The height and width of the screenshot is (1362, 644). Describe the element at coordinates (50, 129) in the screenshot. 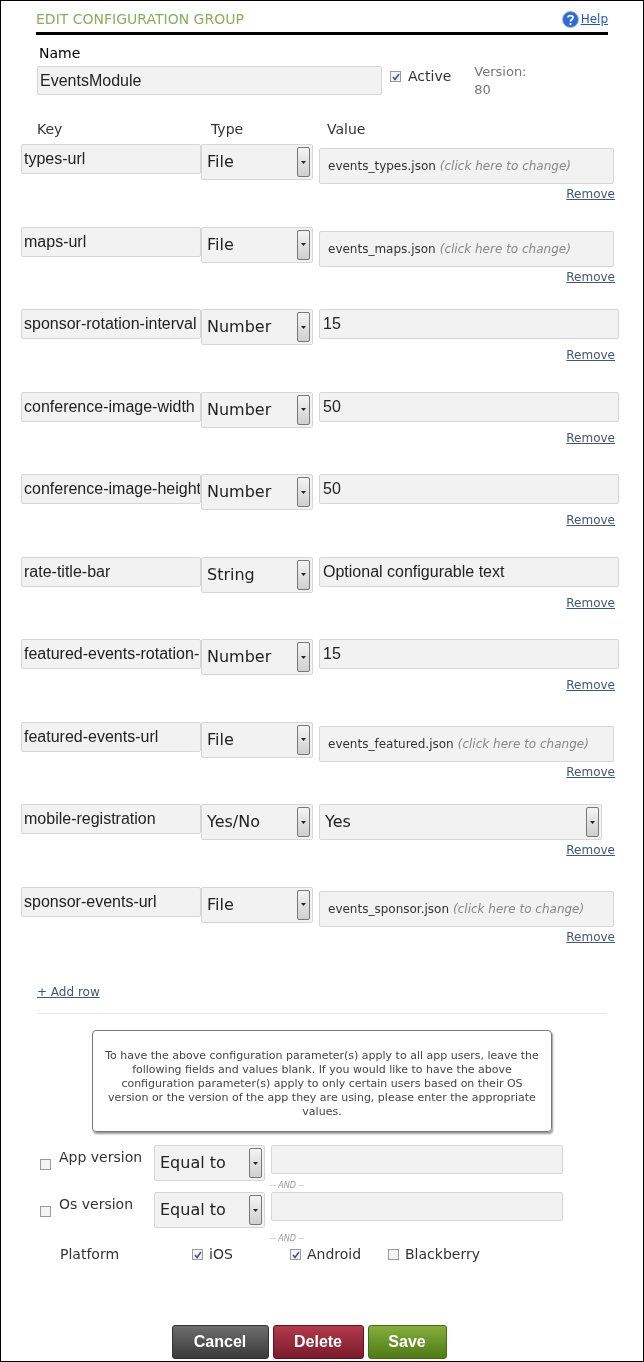

I see `column-header: Key` at that location.